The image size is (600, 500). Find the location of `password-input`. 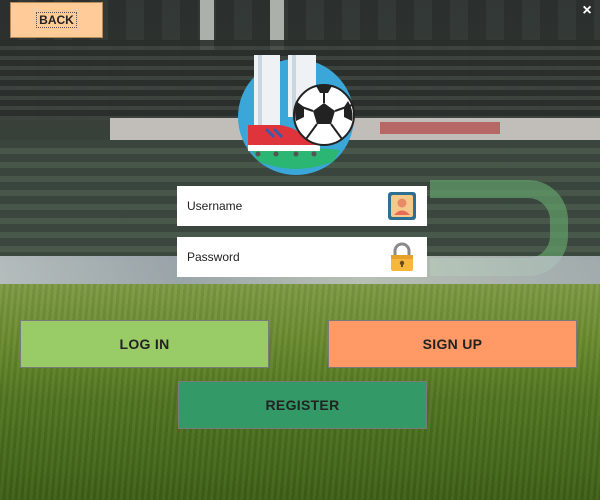

password-input is located at coordinates (278, 257).